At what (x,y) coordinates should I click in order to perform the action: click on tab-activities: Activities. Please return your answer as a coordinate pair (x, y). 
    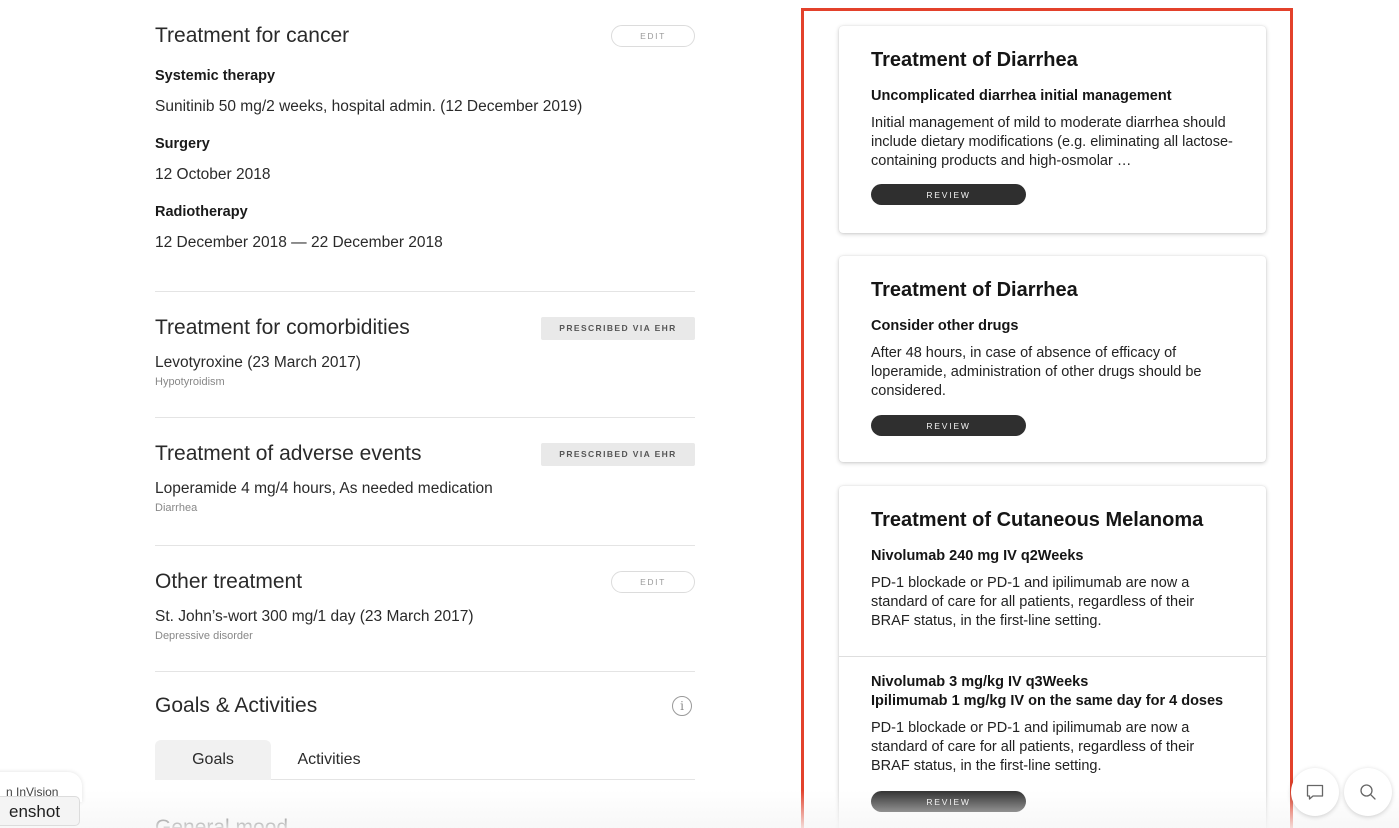
    Looking at the image, I should click on (329, 760).